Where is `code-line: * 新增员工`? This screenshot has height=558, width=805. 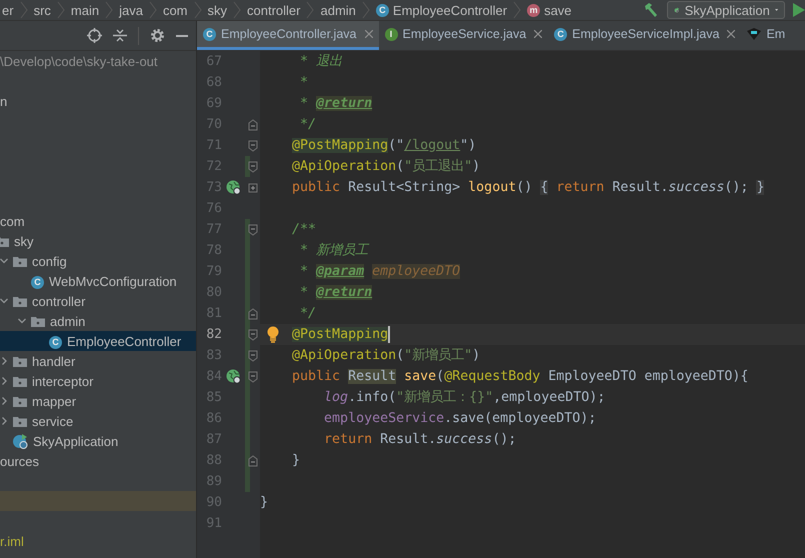 code-line: * 新增员工 is located at coordinates (333, 251).